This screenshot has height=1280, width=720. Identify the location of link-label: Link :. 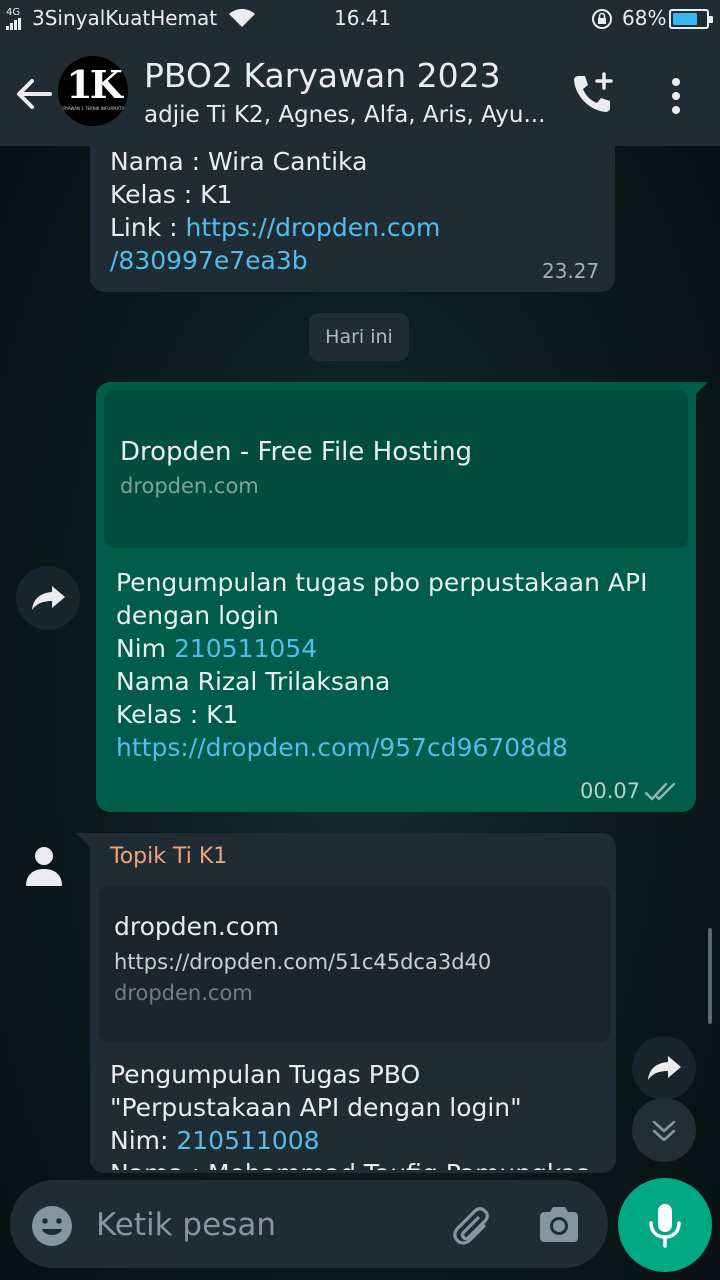
(148, 227).